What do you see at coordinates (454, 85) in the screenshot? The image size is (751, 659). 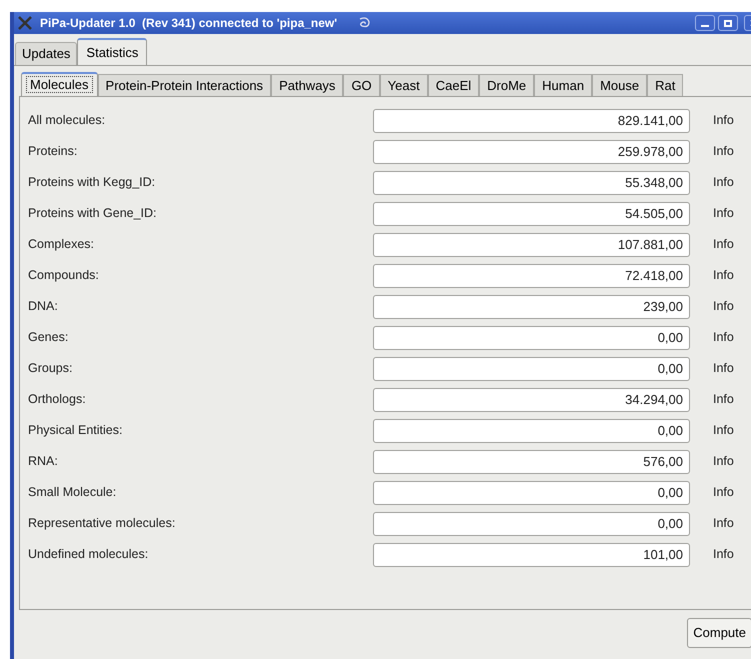 I see `tab: CaeEl` at bounding box center [454, 85].